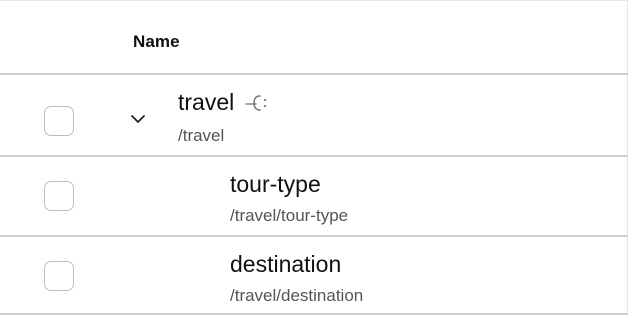  Describe the element at coordinates (285, 264) in the screenshot. I see `row-name: destination` at that location.